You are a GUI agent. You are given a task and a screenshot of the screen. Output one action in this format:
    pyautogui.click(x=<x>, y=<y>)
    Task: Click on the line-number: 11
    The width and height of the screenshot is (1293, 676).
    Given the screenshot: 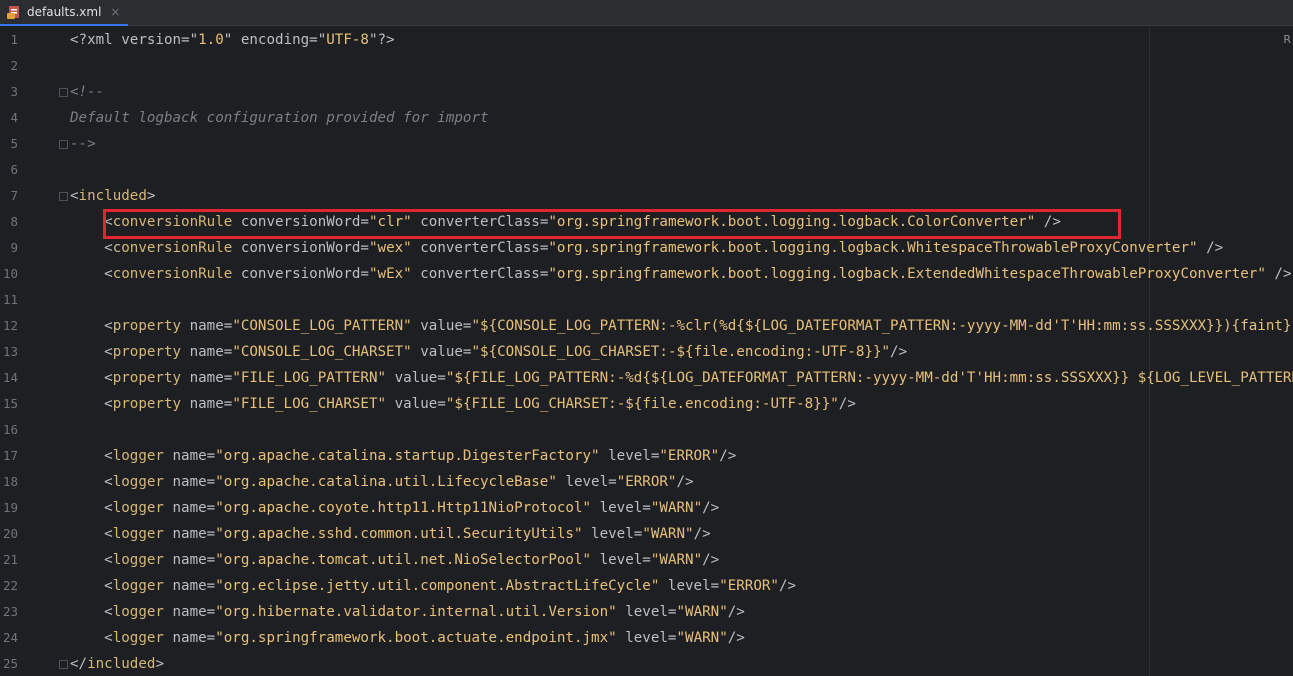 What is the action you would take?
    pyautogui.click(x=10, y=299)
    